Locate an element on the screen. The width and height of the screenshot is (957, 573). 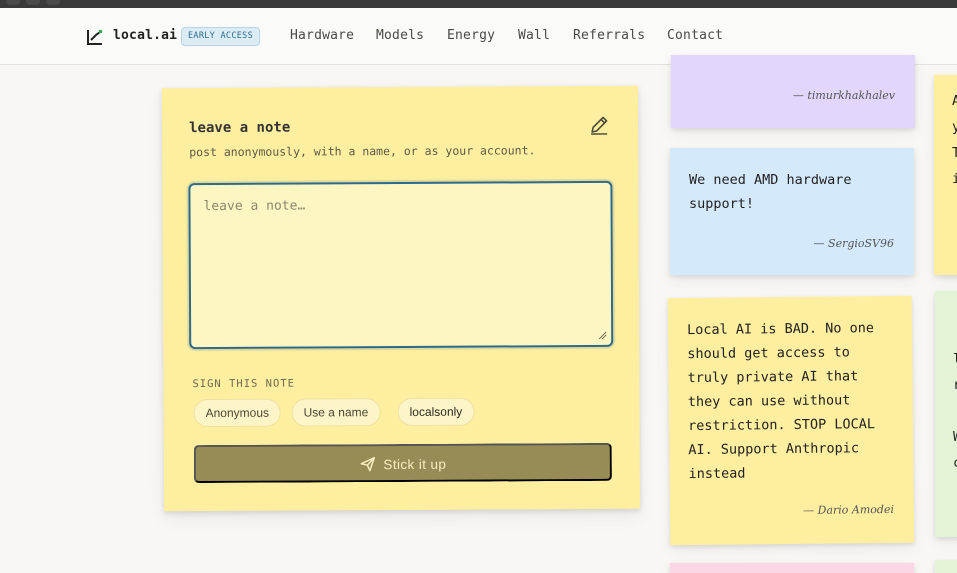
wall-note-partial: A y T i is located at coordinates (945, 175).